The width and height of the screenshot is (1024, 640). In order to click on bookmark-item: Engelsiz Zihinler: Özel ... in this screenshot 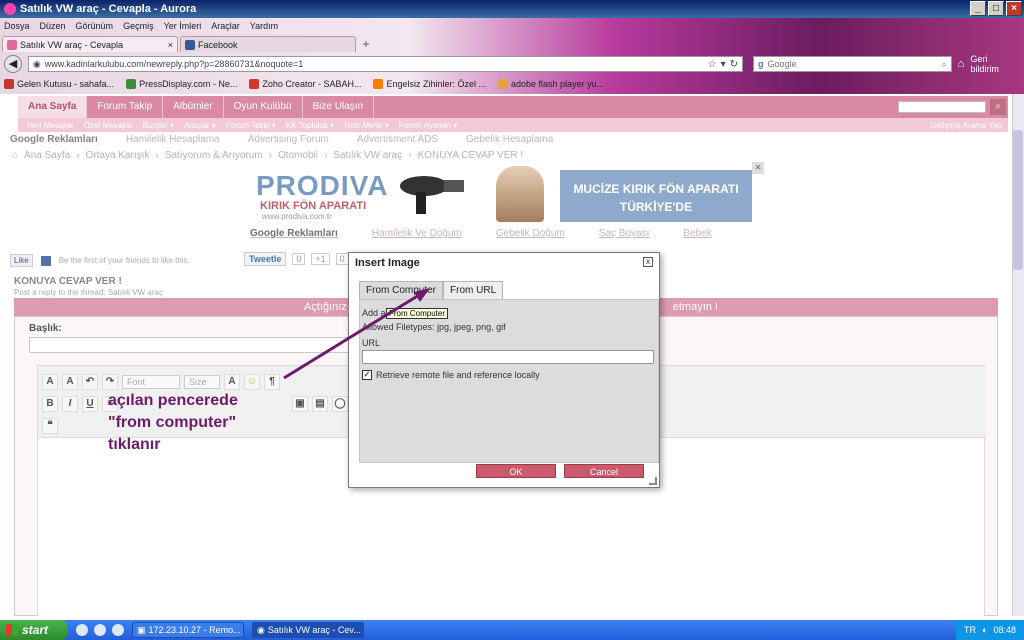, I will do `click(429, 84)`.